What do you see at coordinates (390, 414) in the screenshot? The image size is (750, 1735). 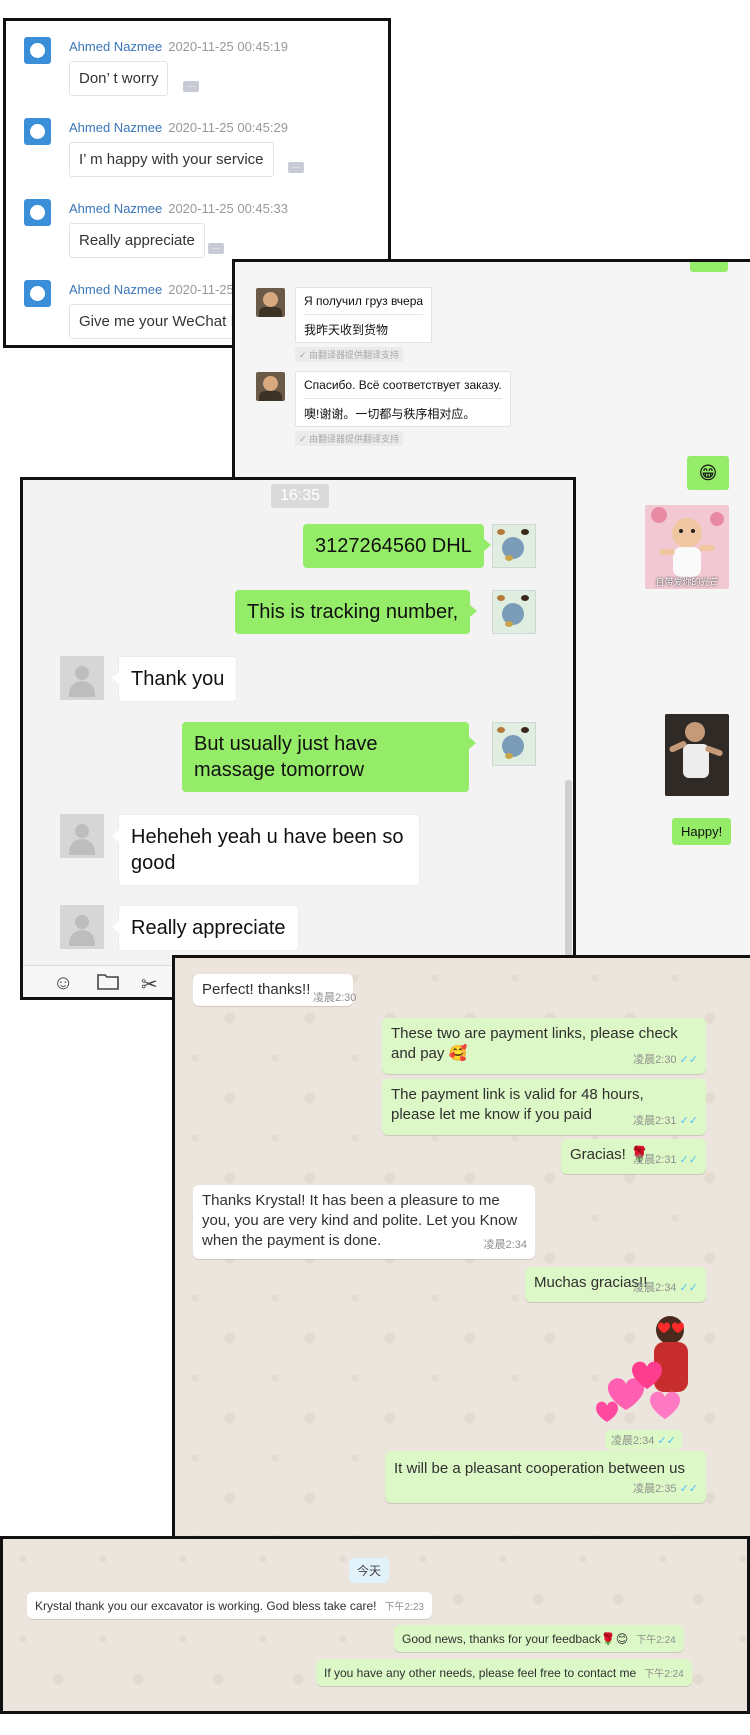 I see `translated-text: 噢!谢谢。一切都与秩序相对应。` at bounding box center [390, 414].